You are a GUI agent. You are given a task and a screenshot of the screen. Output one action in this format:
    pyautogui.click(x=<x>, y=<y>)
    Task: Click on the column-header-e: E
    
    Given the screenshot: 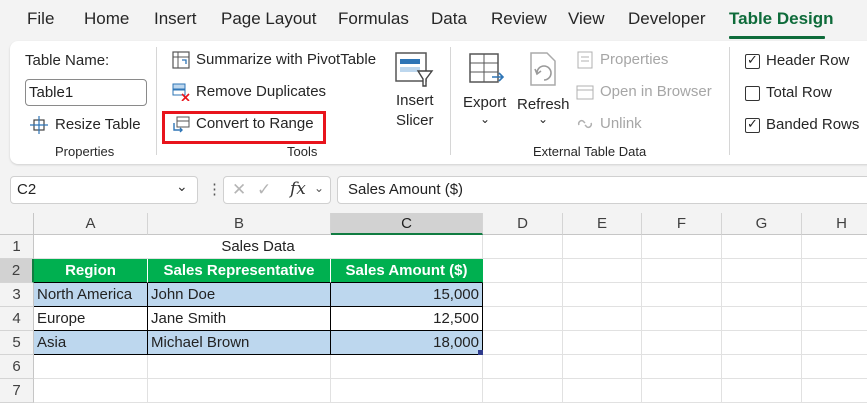 What is the action you would take?
    pyautogui.click(x=602, y=224)
    